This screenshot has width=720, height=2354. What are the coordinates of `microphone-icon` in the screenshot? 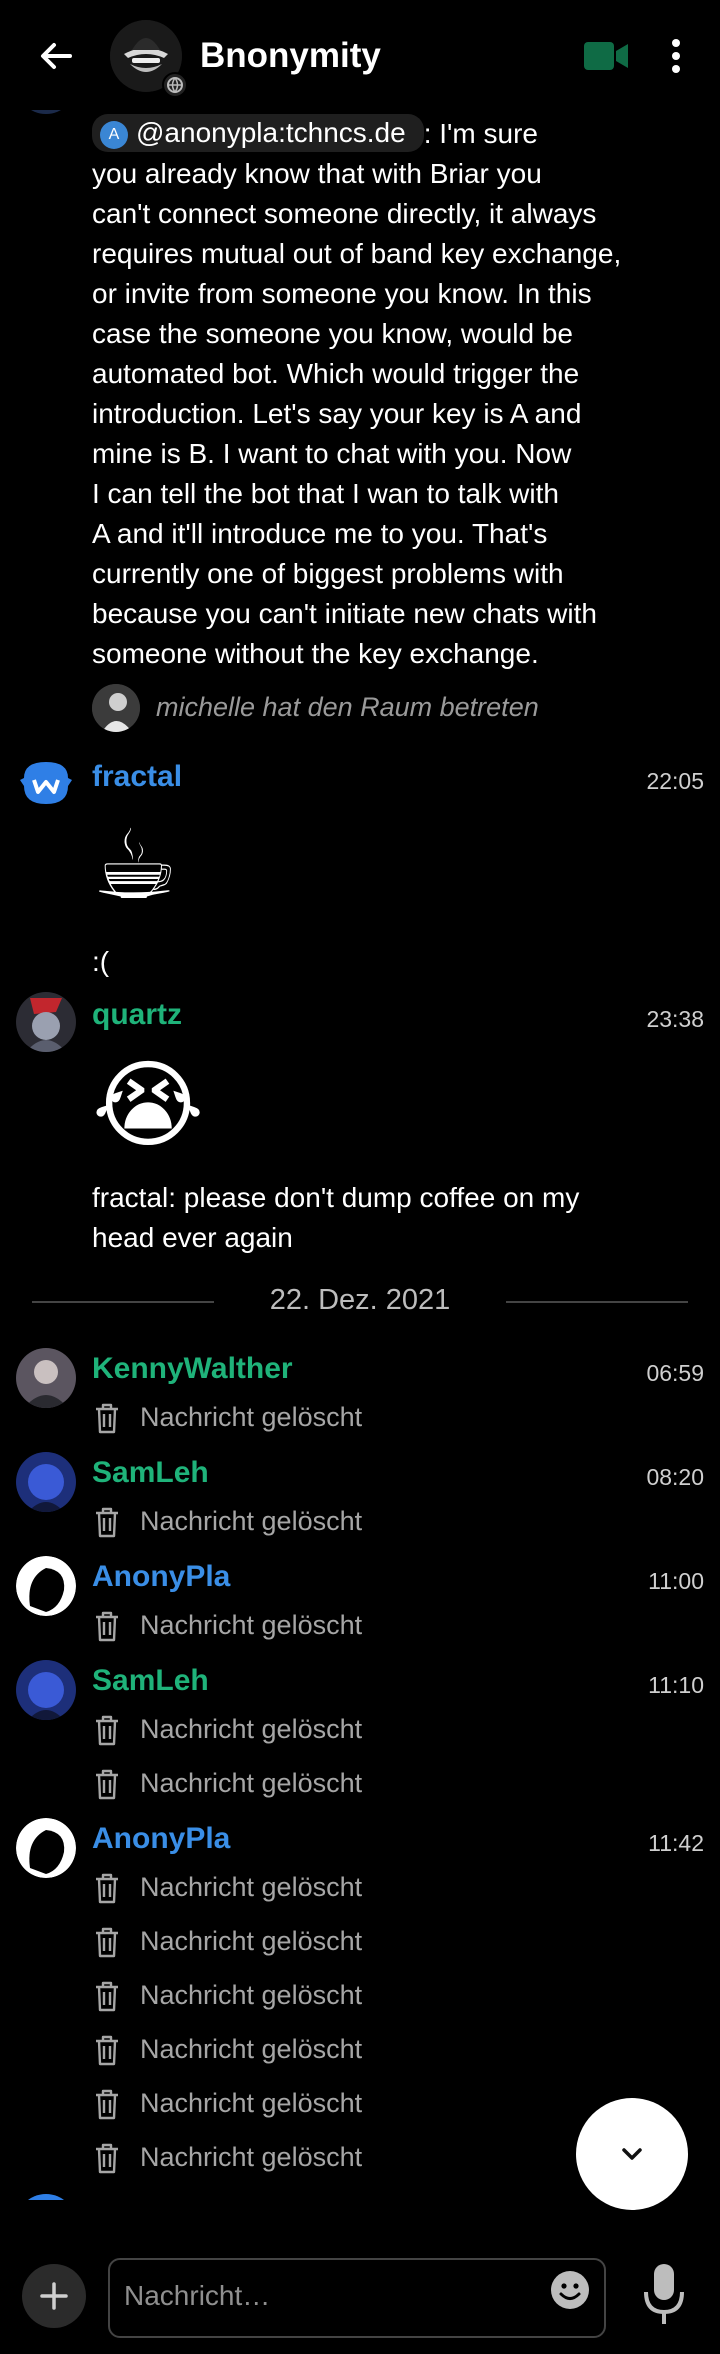 It's located at (664, 2294).